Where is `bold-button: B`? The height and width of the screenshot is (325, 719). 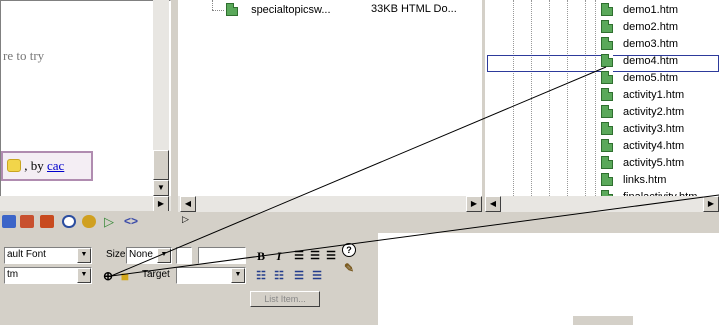 bold-button: B is located at coordinates (261, 255).